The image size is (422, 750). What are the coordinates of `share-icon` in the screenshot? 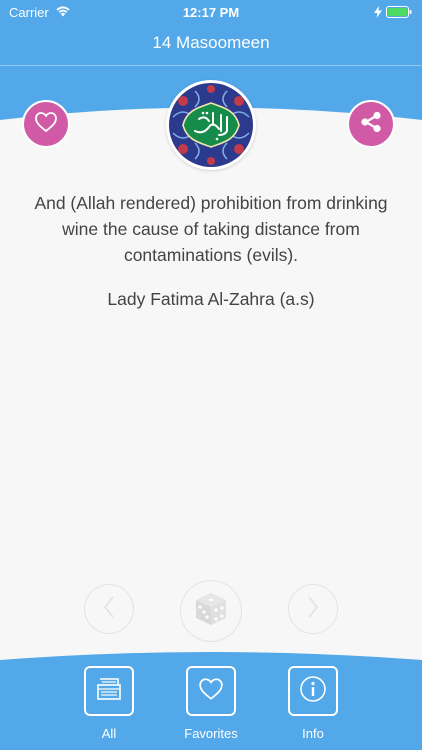 It's located at (371, 124).